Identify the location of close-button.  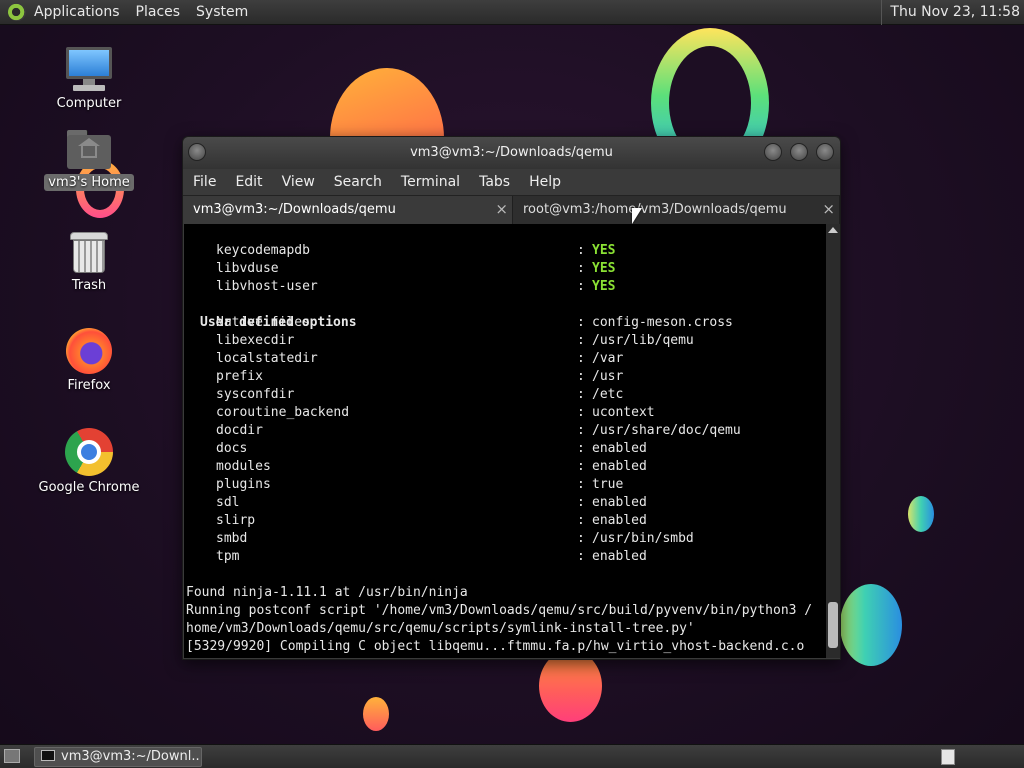
(825, 152).